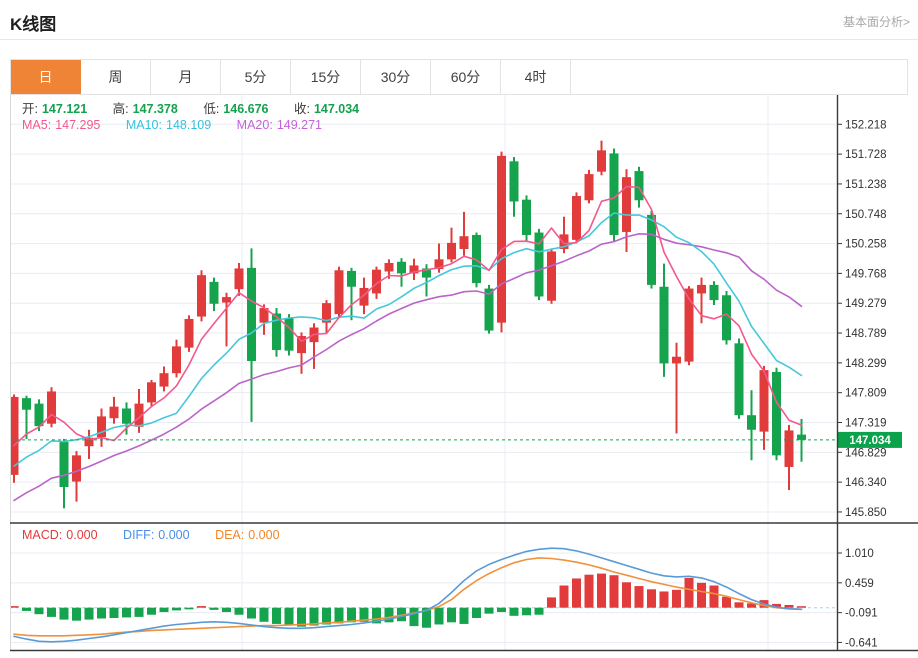  What do you see at coordinates (186, 77) in the screenshot?
I see `tab-monthly: 月` at bounding box center [186, 77].